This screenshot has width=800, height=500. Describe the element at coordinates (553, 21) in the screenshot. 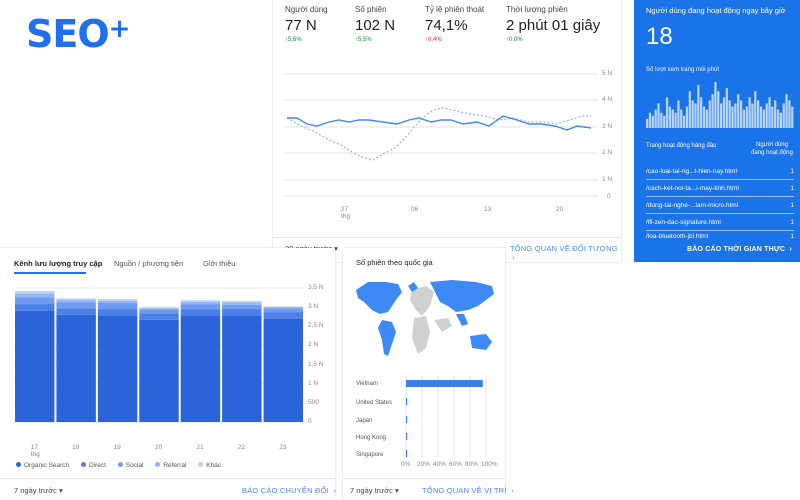

I see `metric-session-duration: Thời lượng phiên 2 phút 01 giây ↑0,0%` at that location.